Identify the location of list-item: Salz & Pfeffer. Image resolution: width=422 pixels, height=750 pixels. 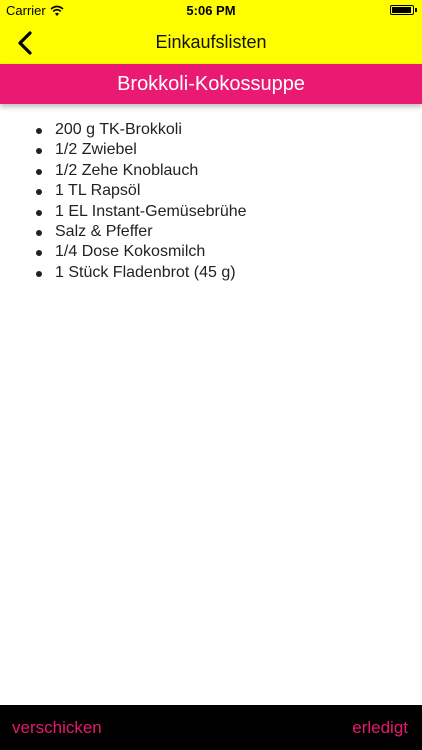
(141, 232).